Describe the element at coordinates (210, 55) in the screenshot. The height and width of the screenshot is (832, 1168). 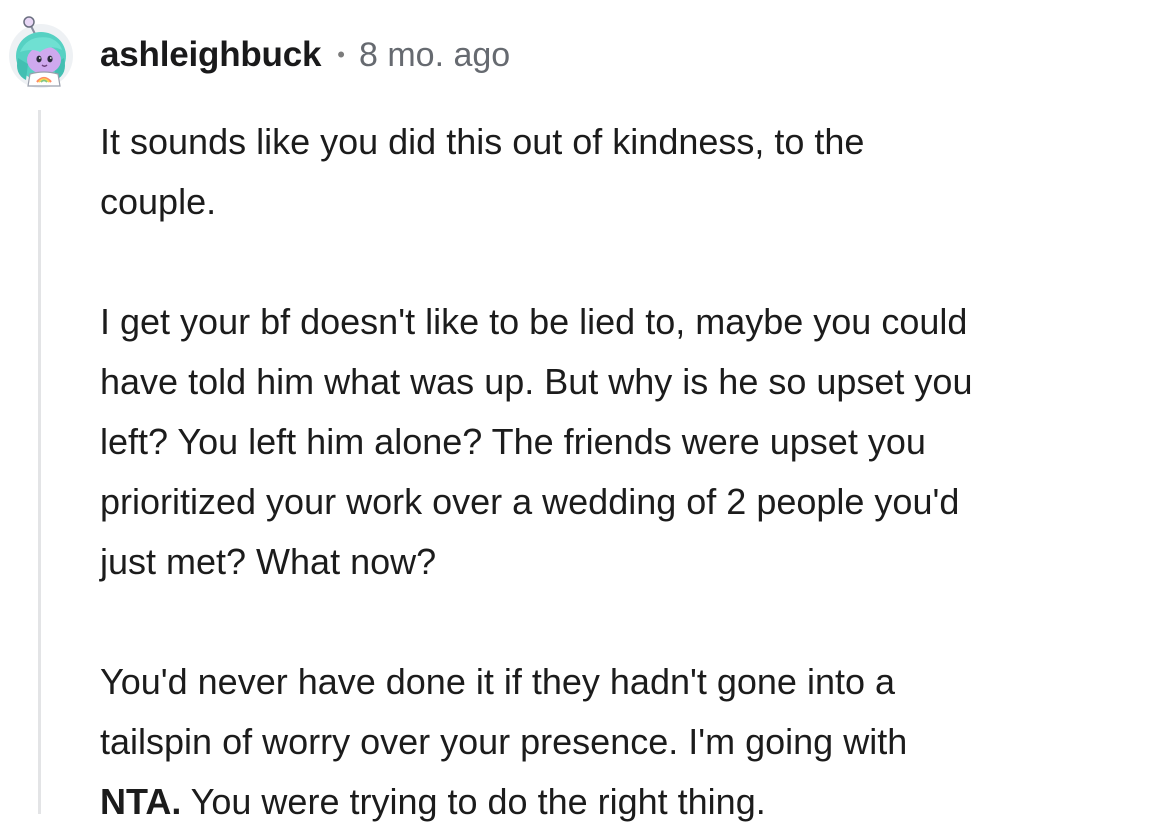
I see `username-link: ashleighbuck` at that location.